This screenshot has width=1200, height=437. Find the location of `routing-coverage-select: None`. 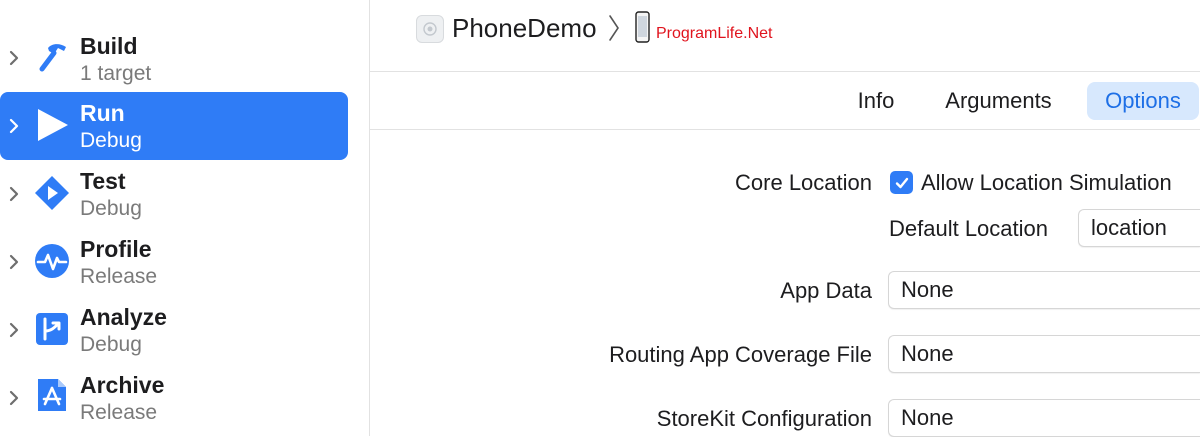

routing-coverage-select: None is located at coordinates (1044, 354).